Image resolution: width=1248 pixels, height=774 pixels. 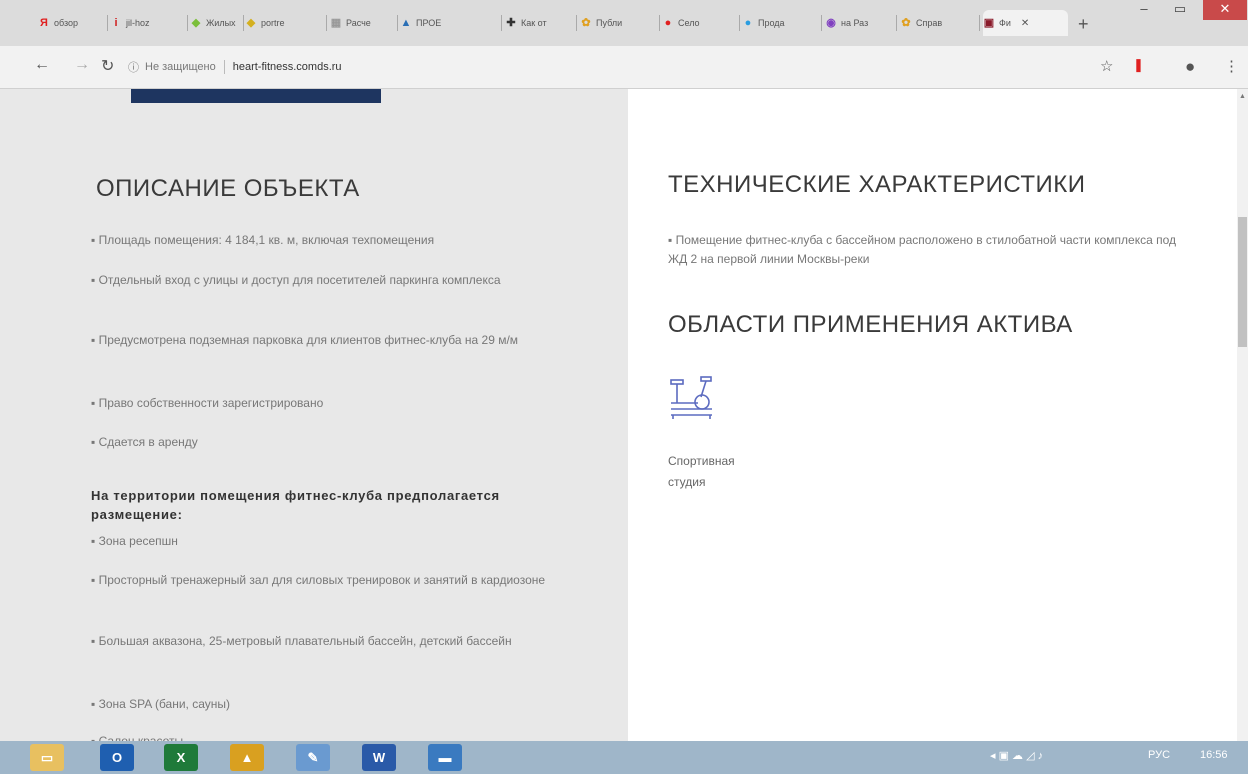 I want to click on object-description-heading: ОПИСАНИЕ ОБЪЕКТА, so click(x=228, y=188).